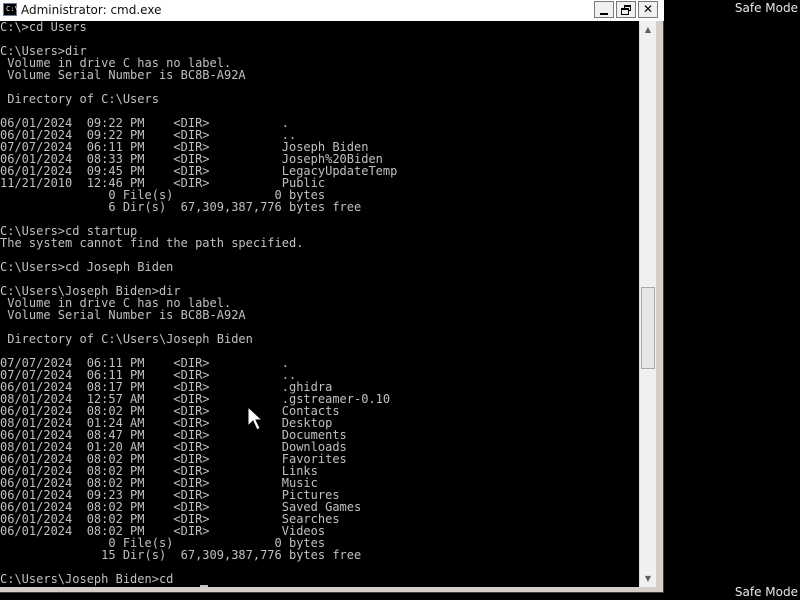  What do you see at coordinates (79, 99) in the screenshot?
I see `console-line: Directory of C:\Users` at bounding box center [79, 99].